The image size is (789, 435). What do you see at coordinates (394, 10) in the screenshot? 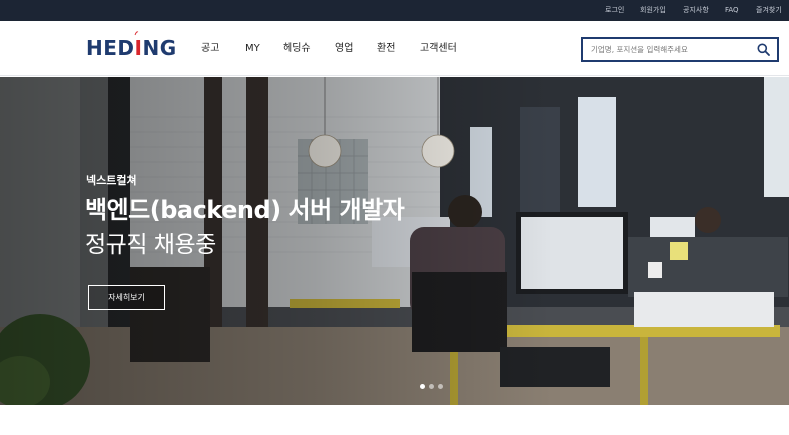
I see `top-utility-bar: 로그인 회원가입 공지사항 FAQ 즐겨찾기` at bounding box center [394, 10].